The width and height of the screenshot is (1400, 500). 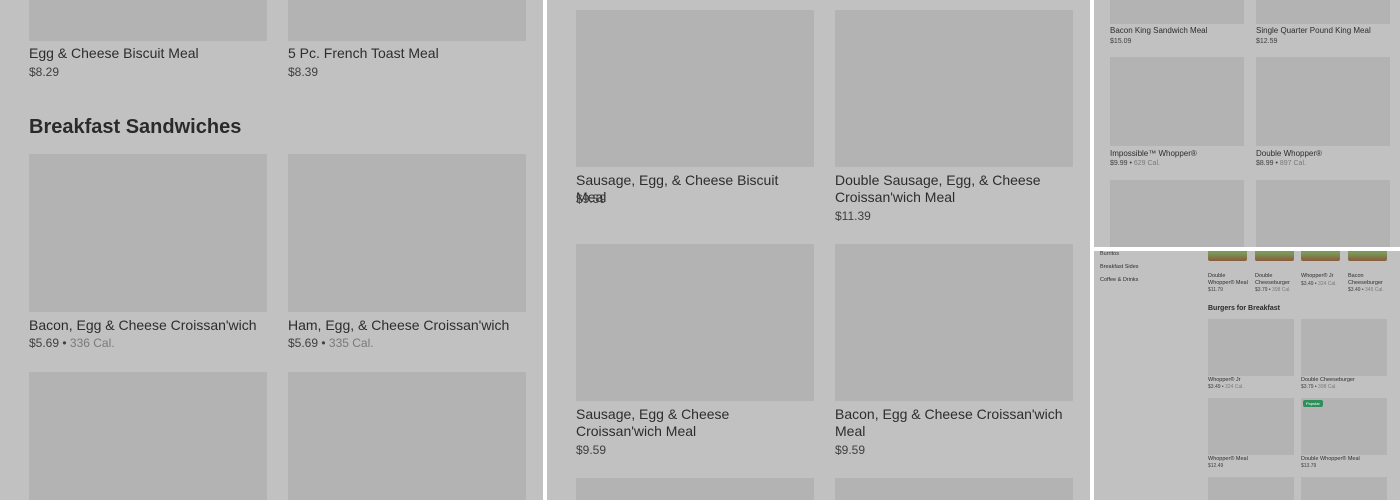 What do you see at coordinates (694, 189) in the screenshot?
I see `item-name: Sausage, Egg, & Cheese Biscuit Meal` at bounding box center [694, 189].